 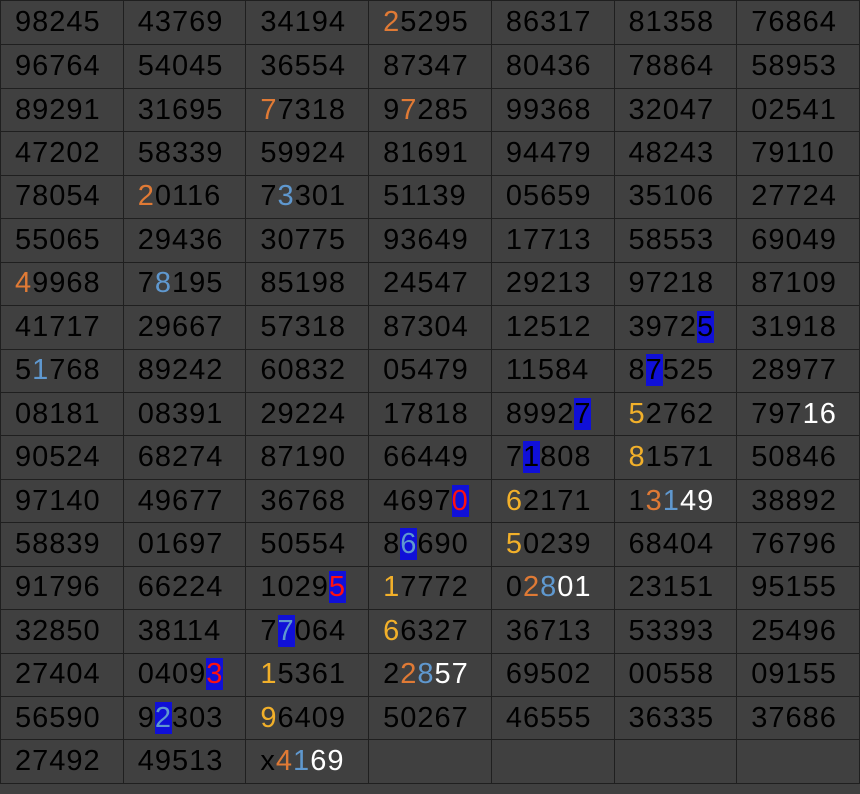 I want to click on grid-row: 32850 38114 77064 66327 36713 53393 25496, so click(x=430, y=631).